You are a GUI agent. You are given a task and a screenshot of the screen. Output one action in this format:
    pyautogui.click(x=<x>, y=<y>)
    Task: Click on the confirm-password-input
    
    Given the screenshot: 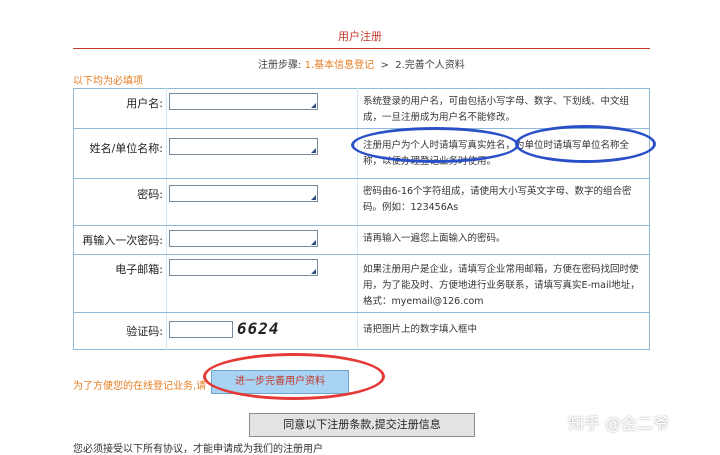 What is the action you would take?
    pyautogui.click(x=243, y=238)
    